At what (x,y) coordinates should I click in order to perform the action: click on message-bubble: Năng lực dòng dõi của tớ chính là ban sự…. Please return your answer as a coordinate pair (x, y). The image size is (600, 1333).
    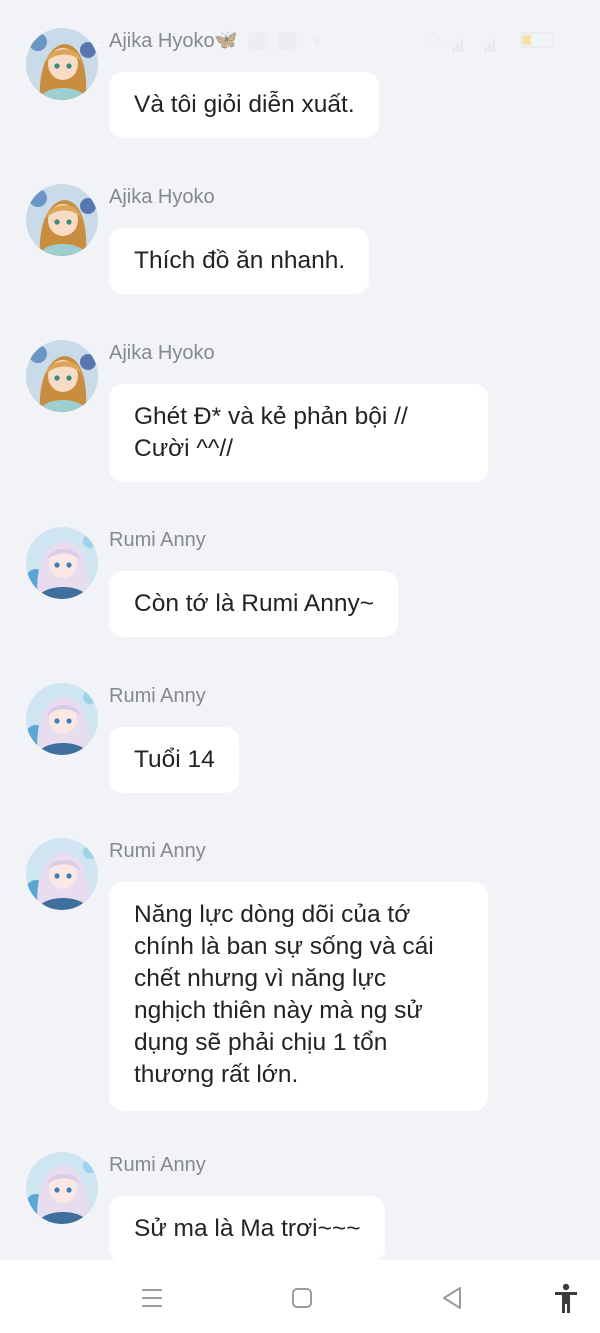
    Looking at the image, I should click on (298, 996).